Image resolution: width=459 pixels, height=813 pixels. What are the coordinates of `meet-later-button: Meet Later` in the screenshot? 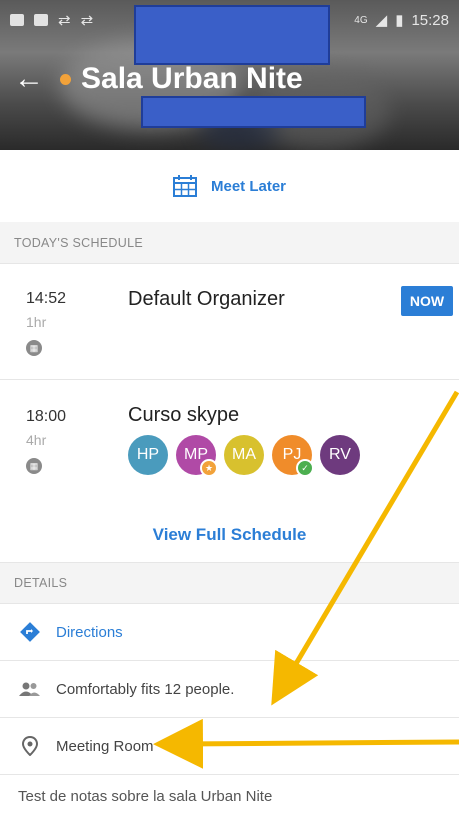 It's located at (229, 186).